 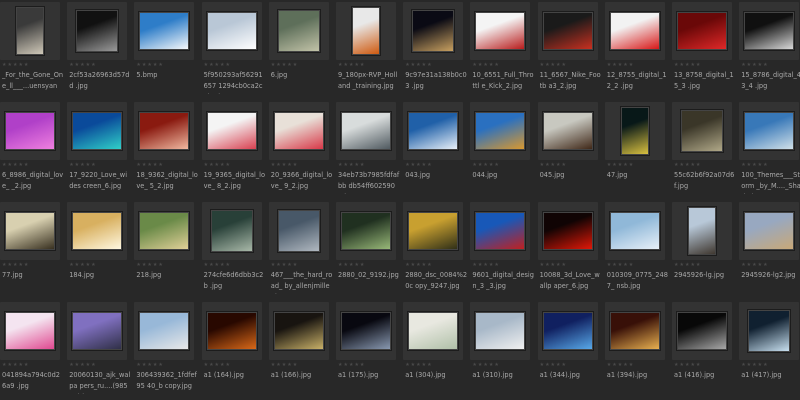 I want to click on thumbnail-item: ★★★★★ 47.jpg, so click(x=635, y=150).